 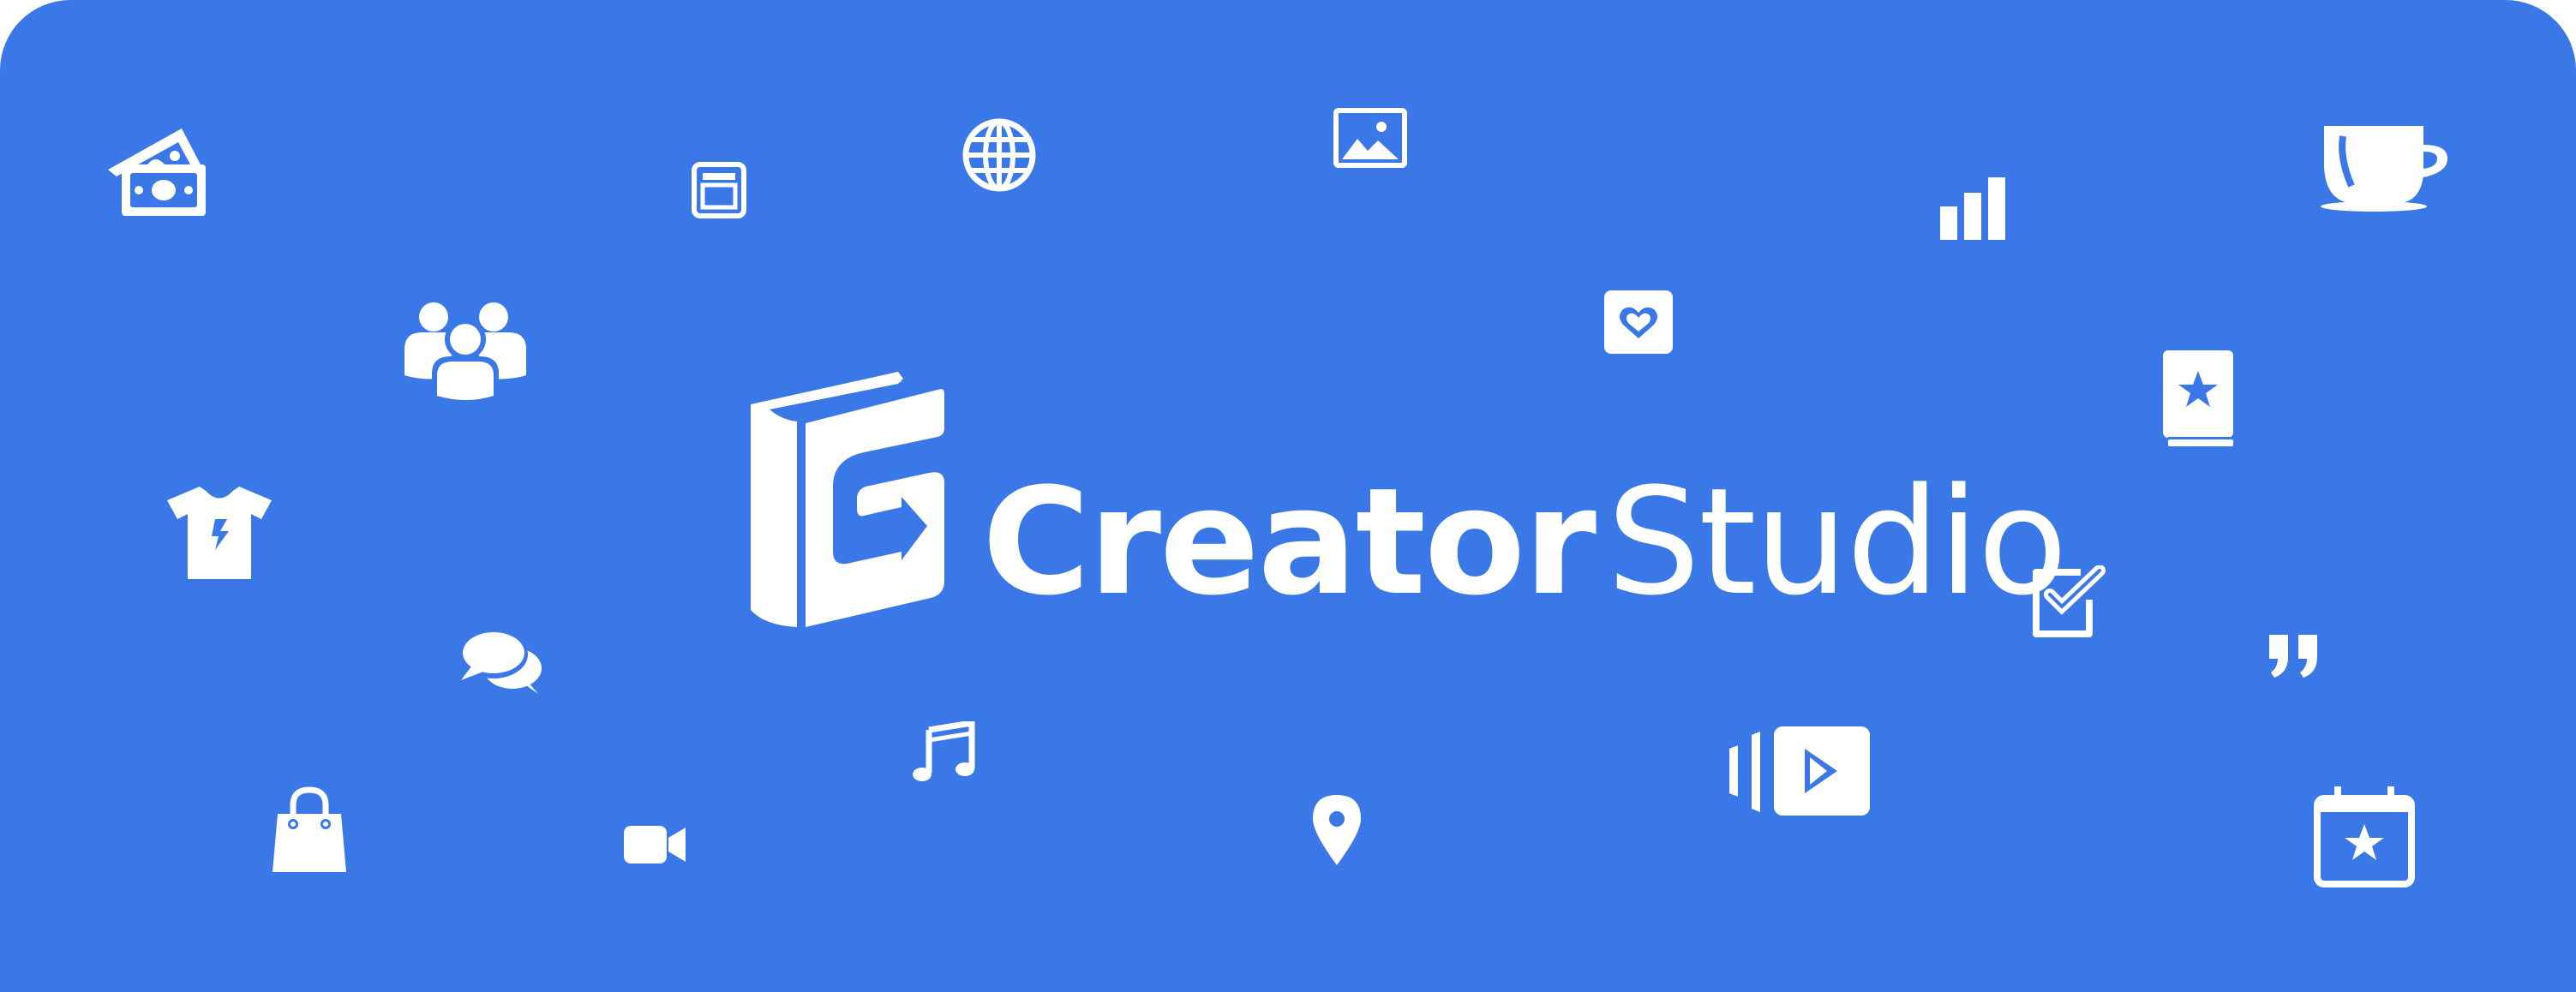 I want to click on video-camera-icon, so click(x=655, y=844).